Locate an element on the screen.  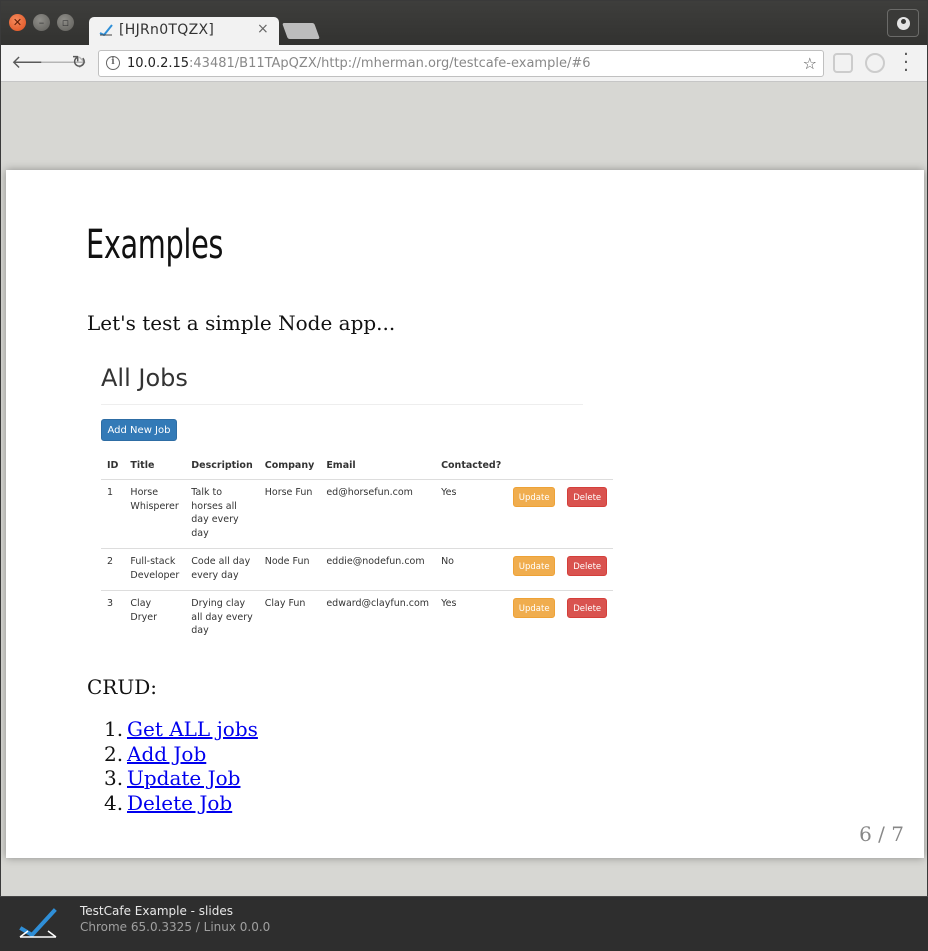
cell-id: 3 is located at coordinates (113, 618).